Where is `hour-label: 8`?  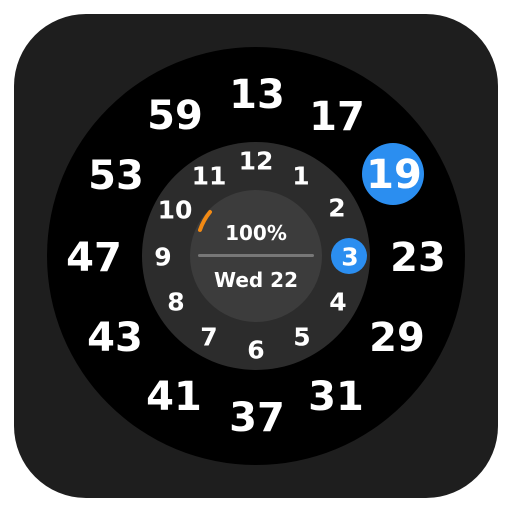
hour-label: 8 is located at coordinates (176, 302).